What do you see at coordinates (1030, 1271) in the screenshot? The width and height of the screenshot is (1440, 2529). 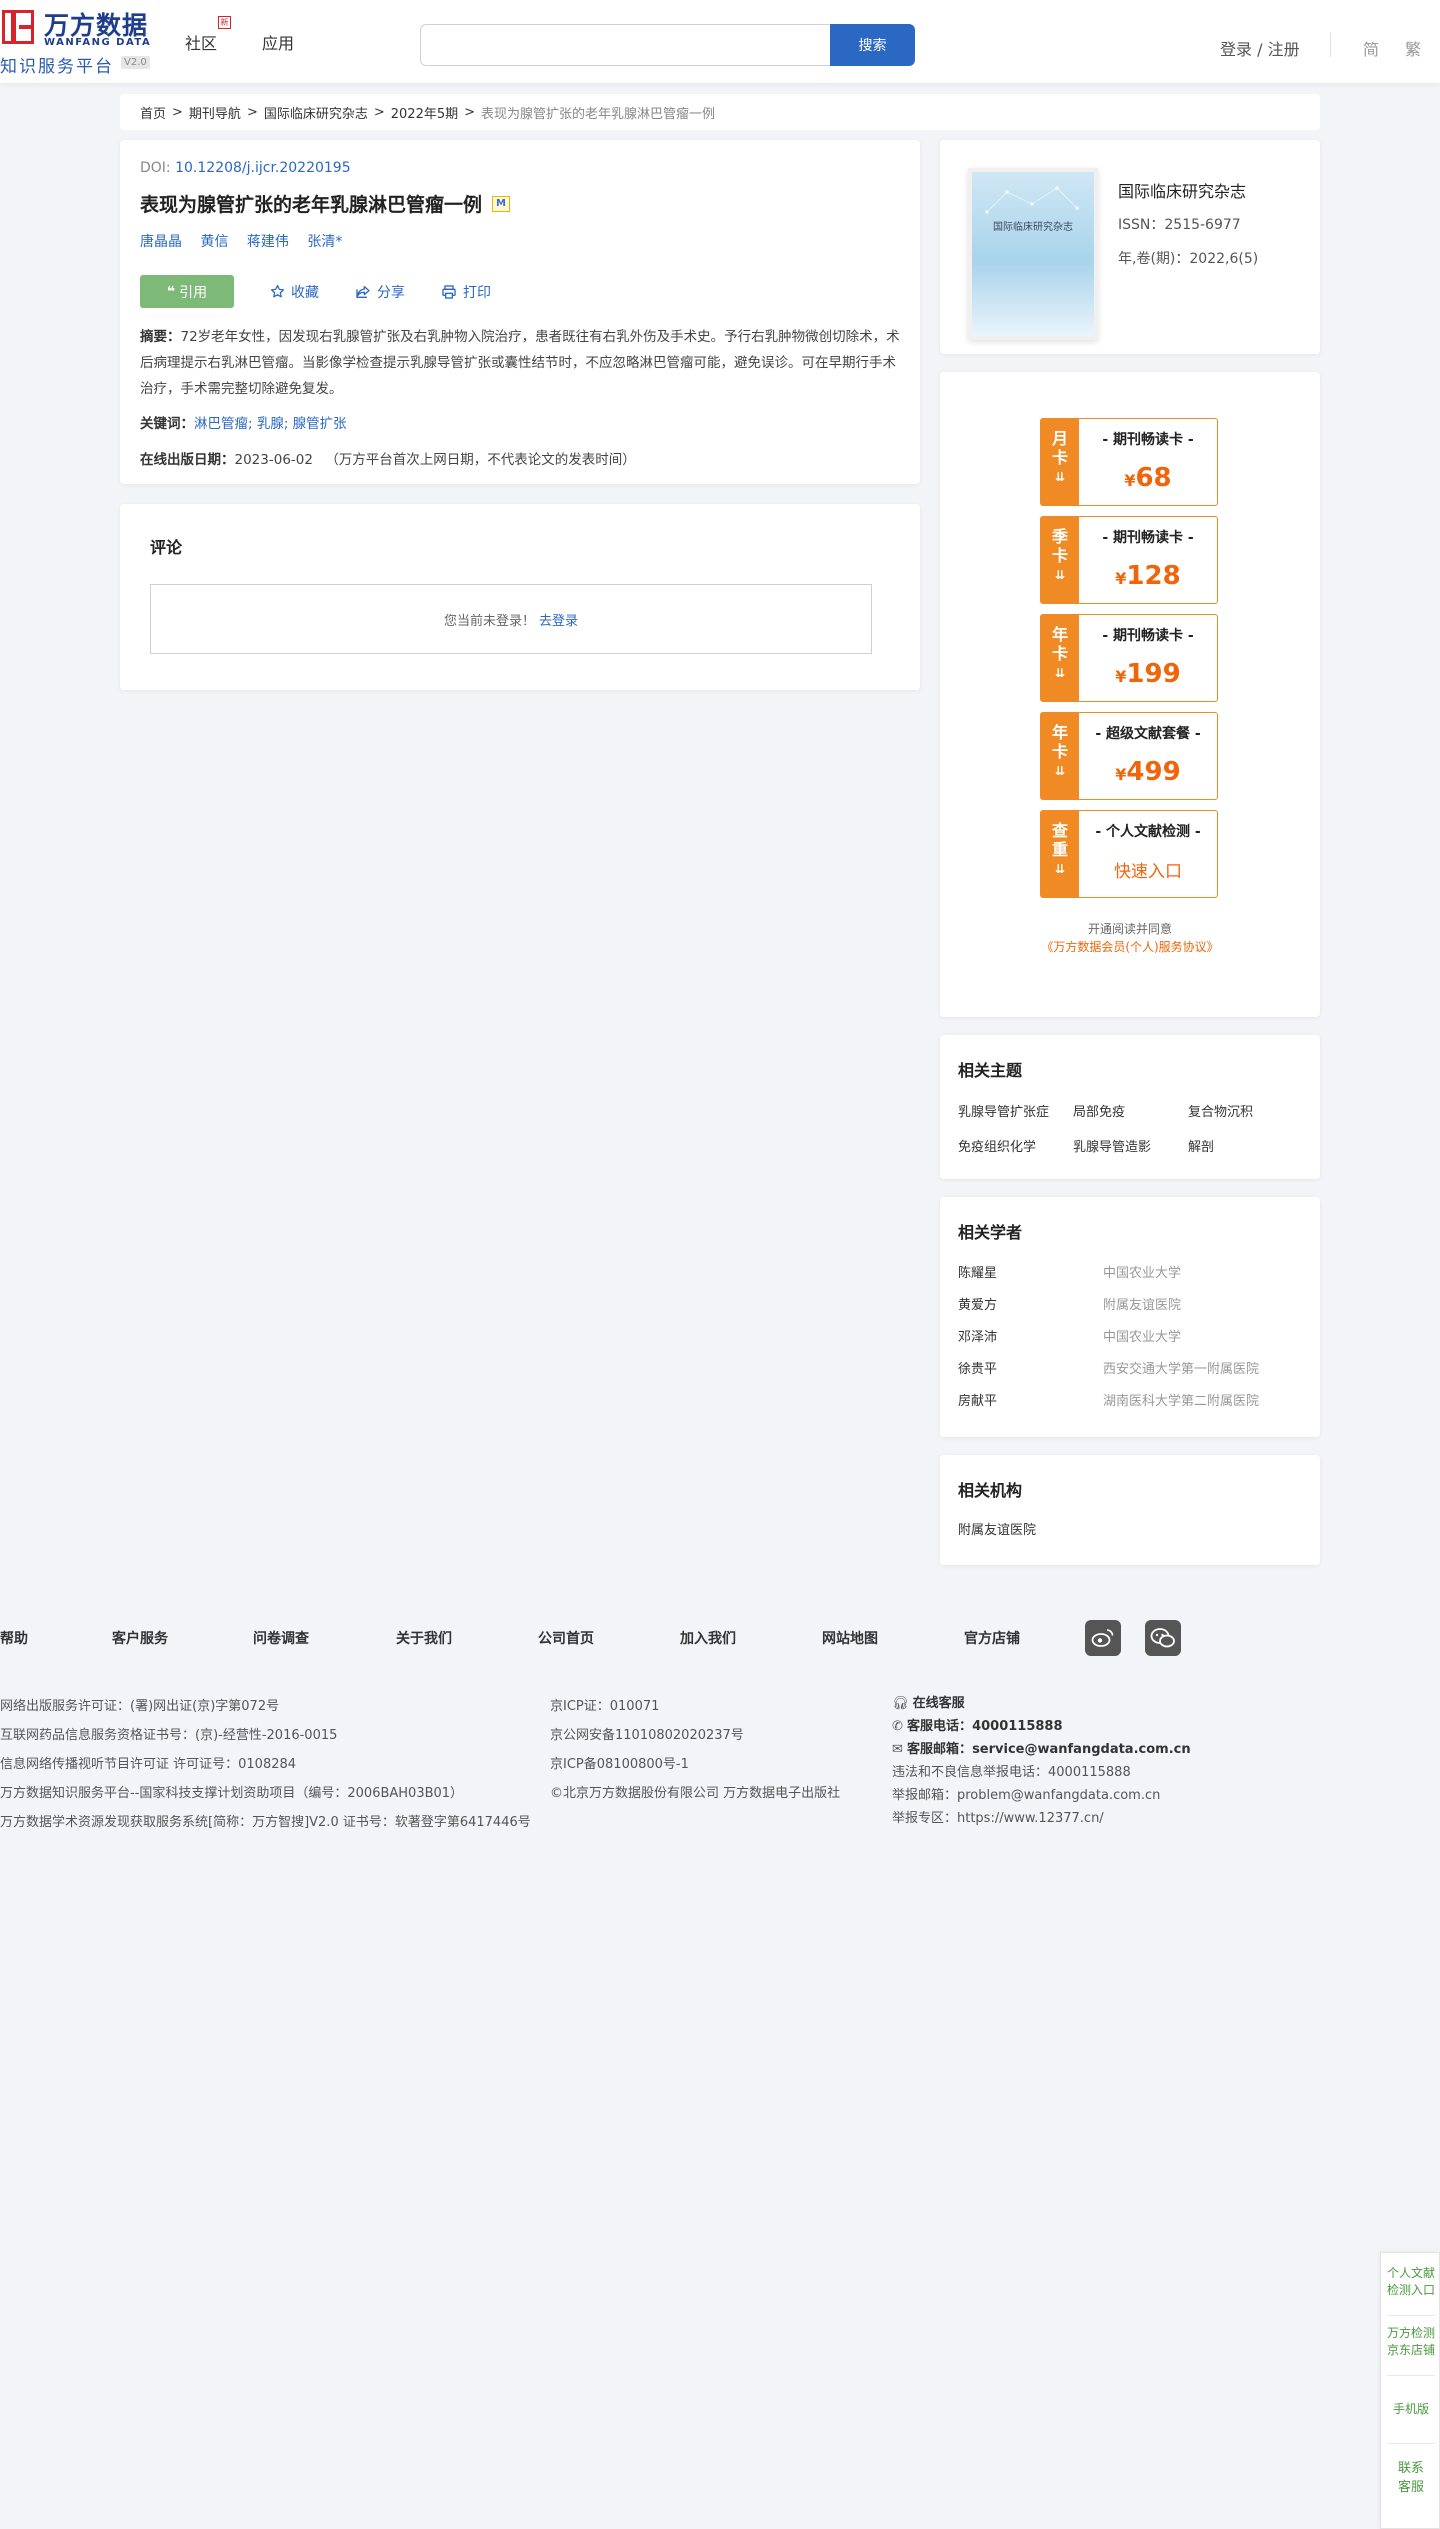 I see `scholar-name: 陈耀星` at bounding box center [1030, 1271].